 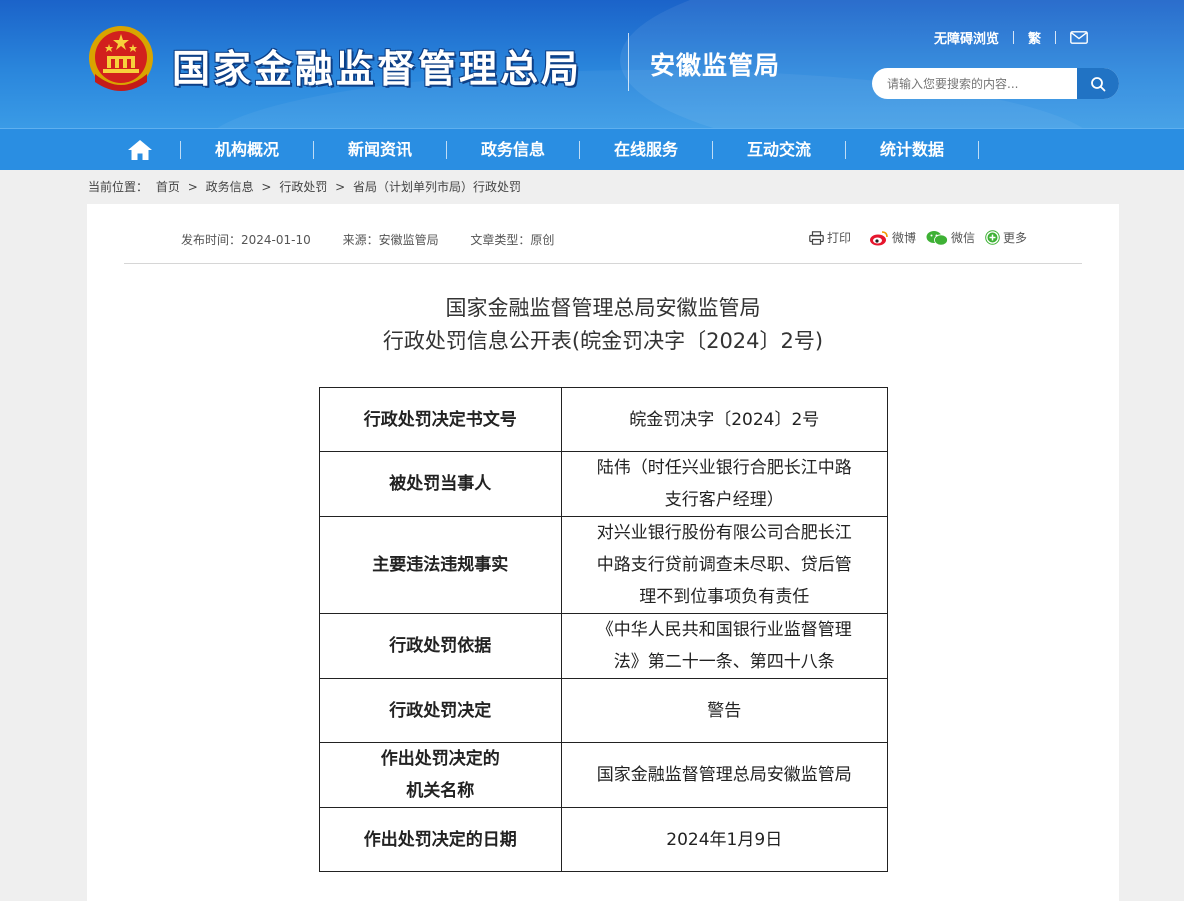 What do you see at coordinates (937, 238) in the screenshot?
I see `wechat-icon` at bounding box center [937, 238].